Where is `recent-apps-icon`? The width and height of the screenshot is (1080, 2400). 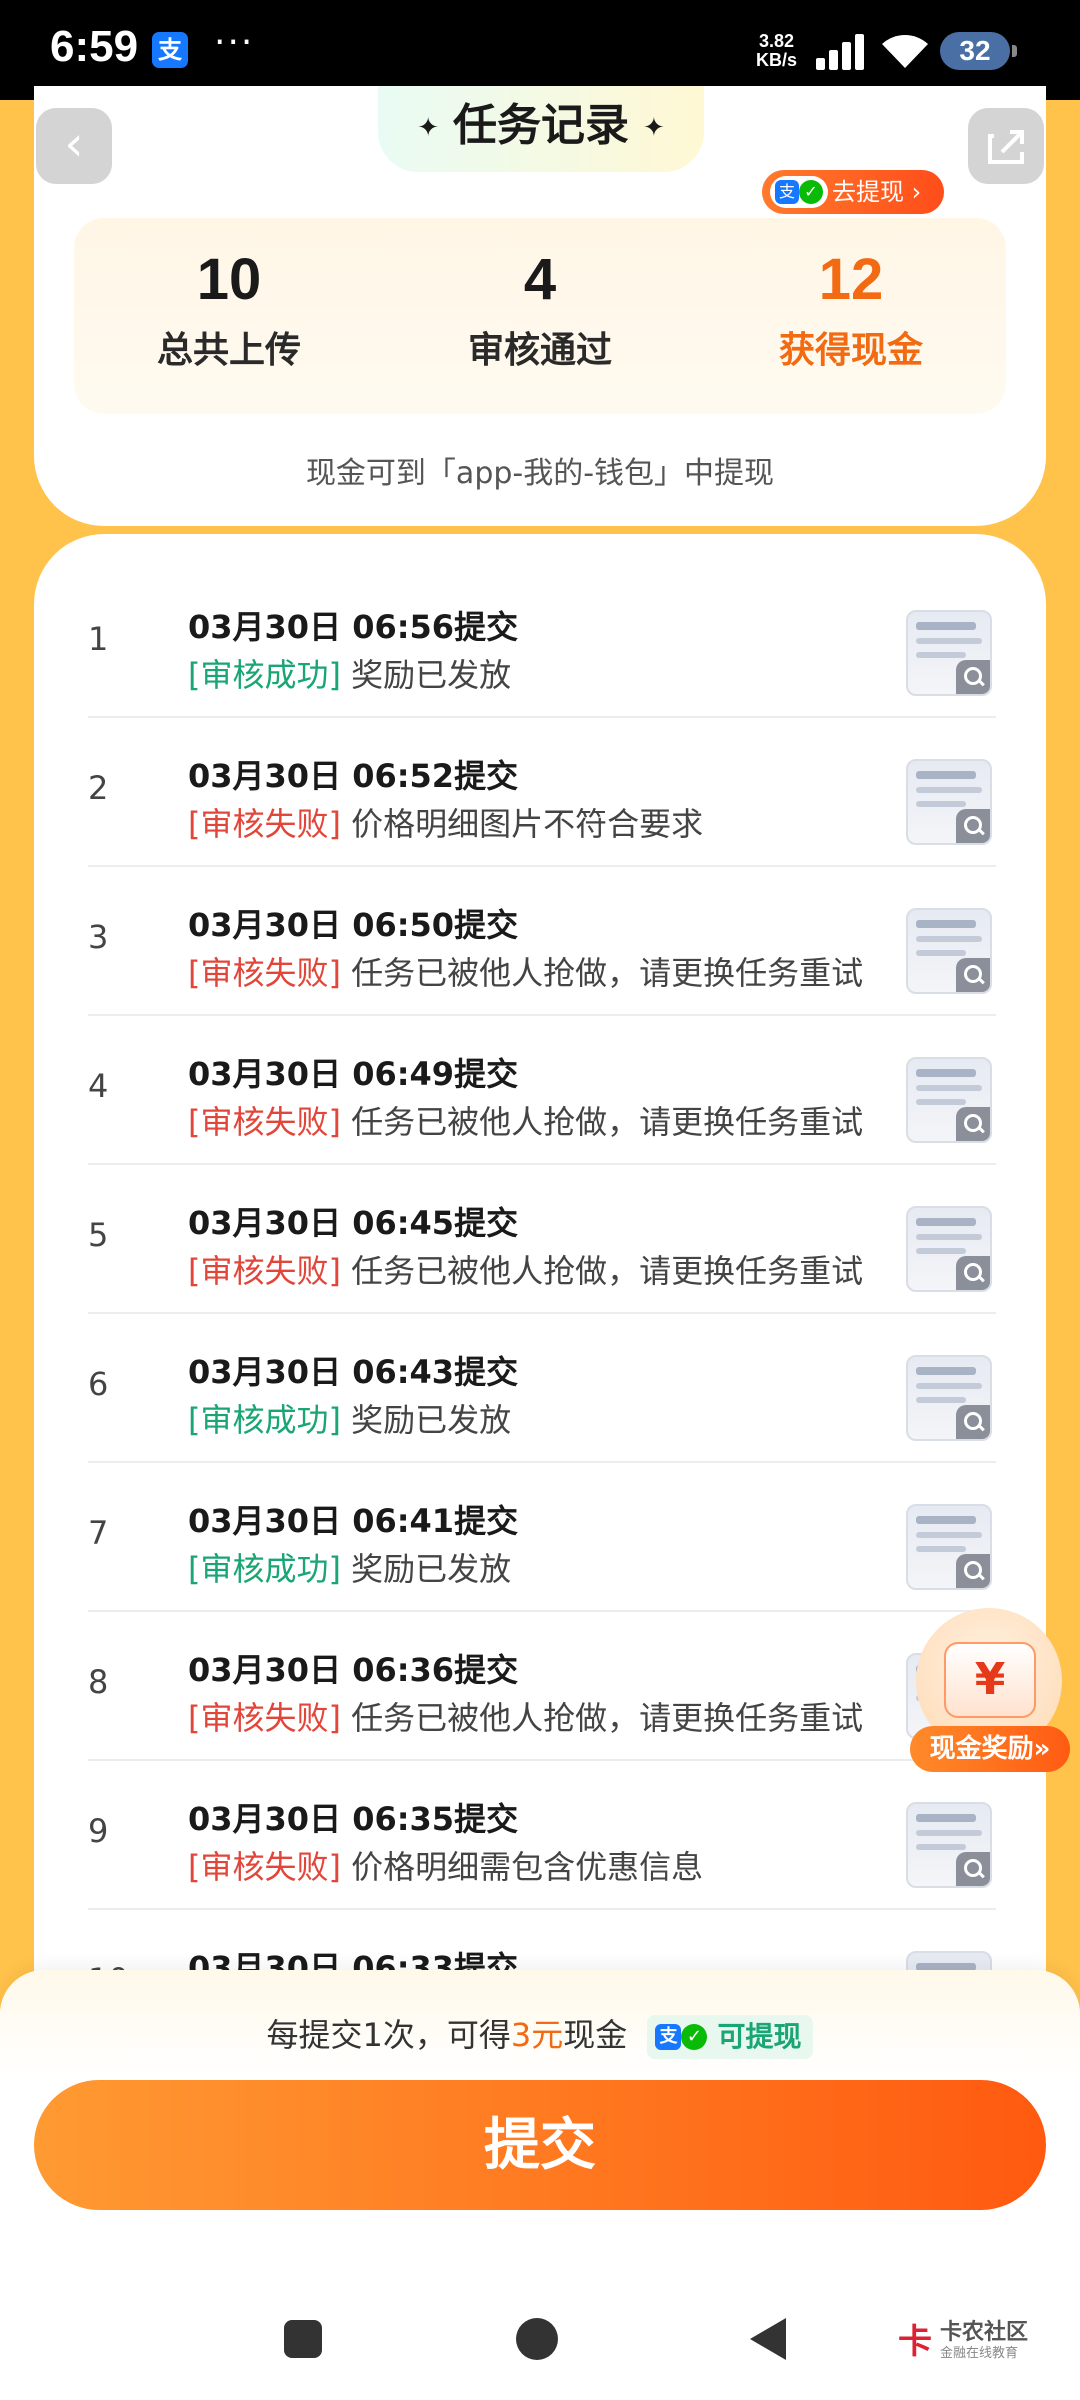 recent-apps-icon is located at coordinates (303, 2339).